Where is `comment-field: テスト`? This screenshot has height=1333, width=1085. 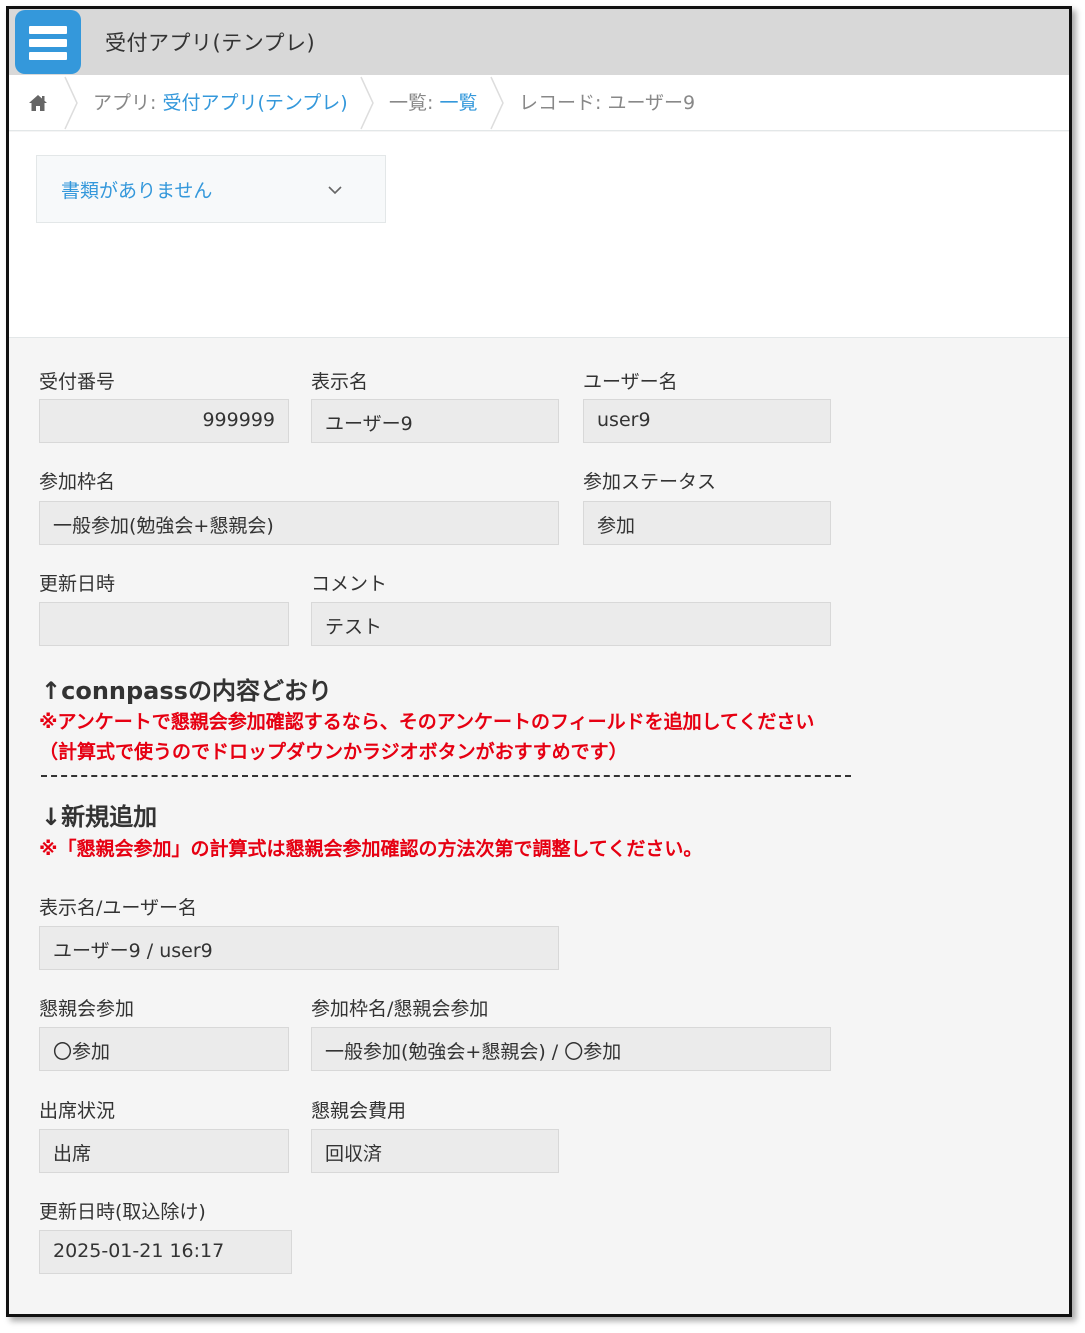 comment-field: テスト is located at coordinates (571, 624).